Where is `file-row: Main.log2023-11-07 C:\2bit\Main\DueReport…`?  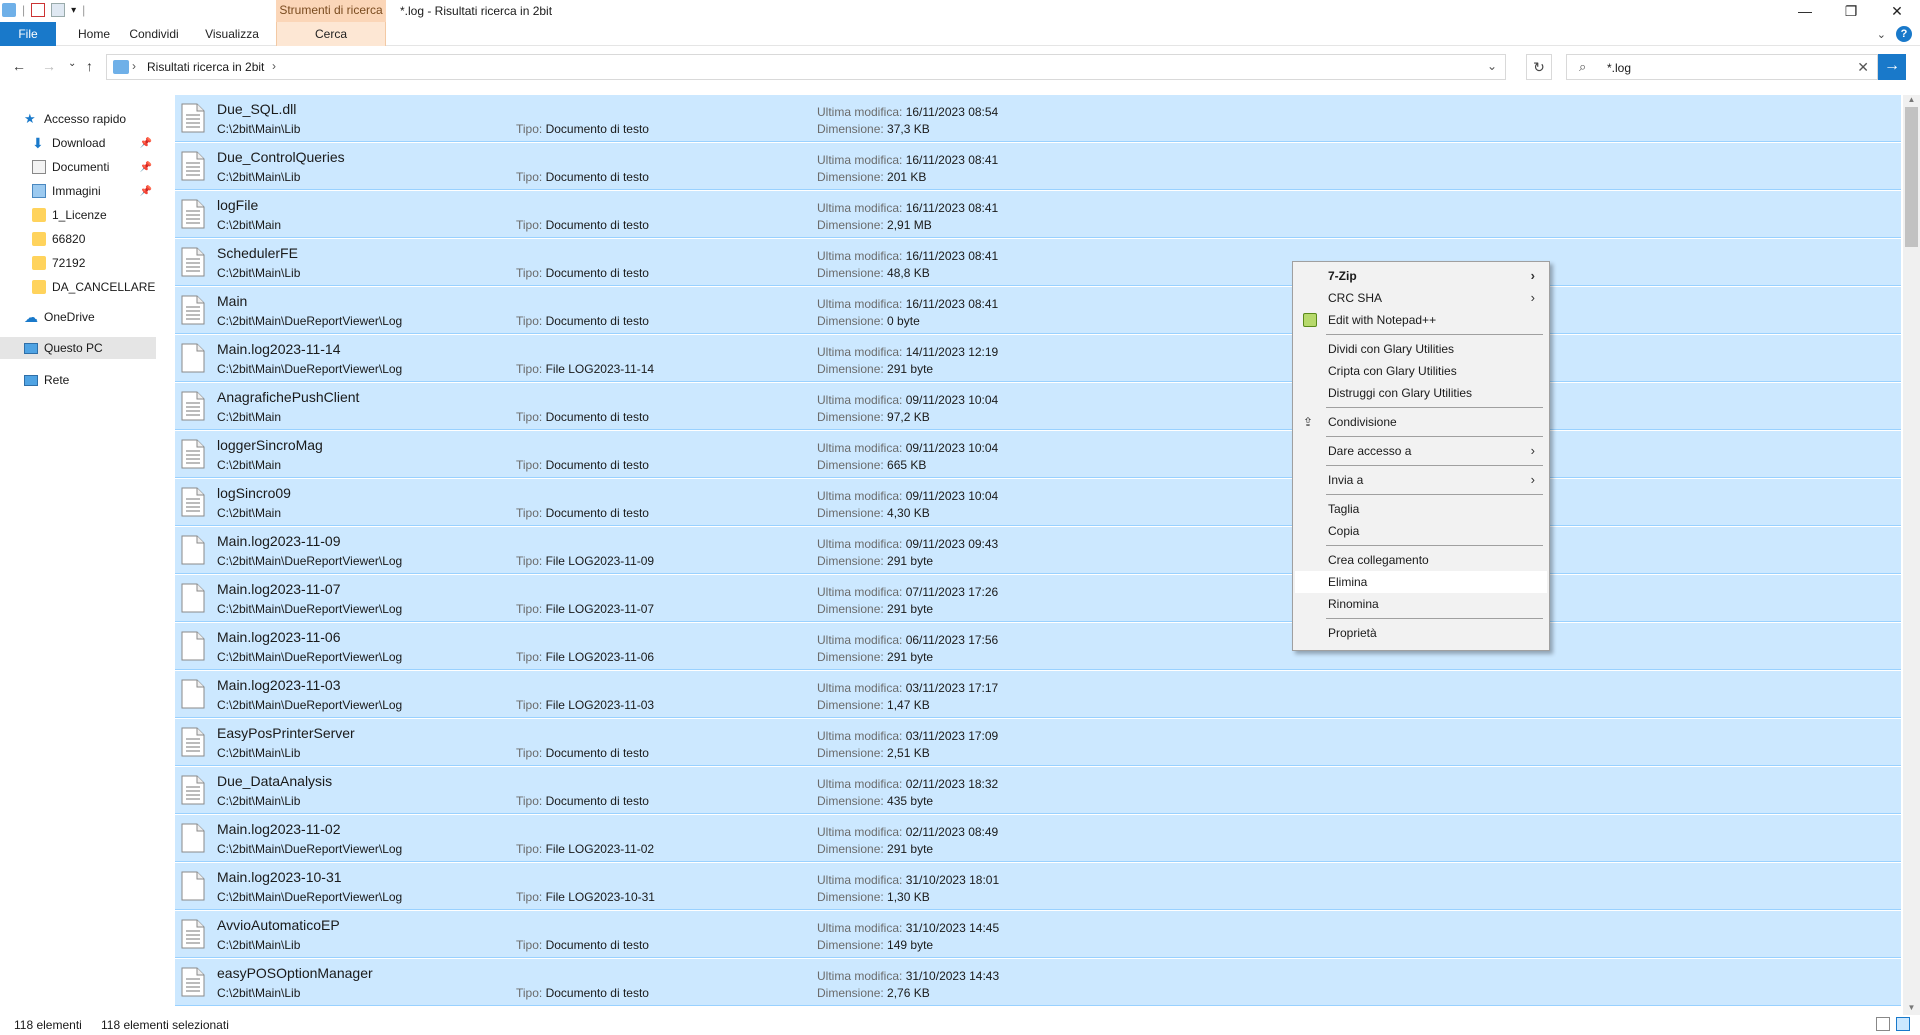
file-row: Main.log2023-11-07 C:\2bit\Main\DueReport… is located at coordinates (1038, 598).